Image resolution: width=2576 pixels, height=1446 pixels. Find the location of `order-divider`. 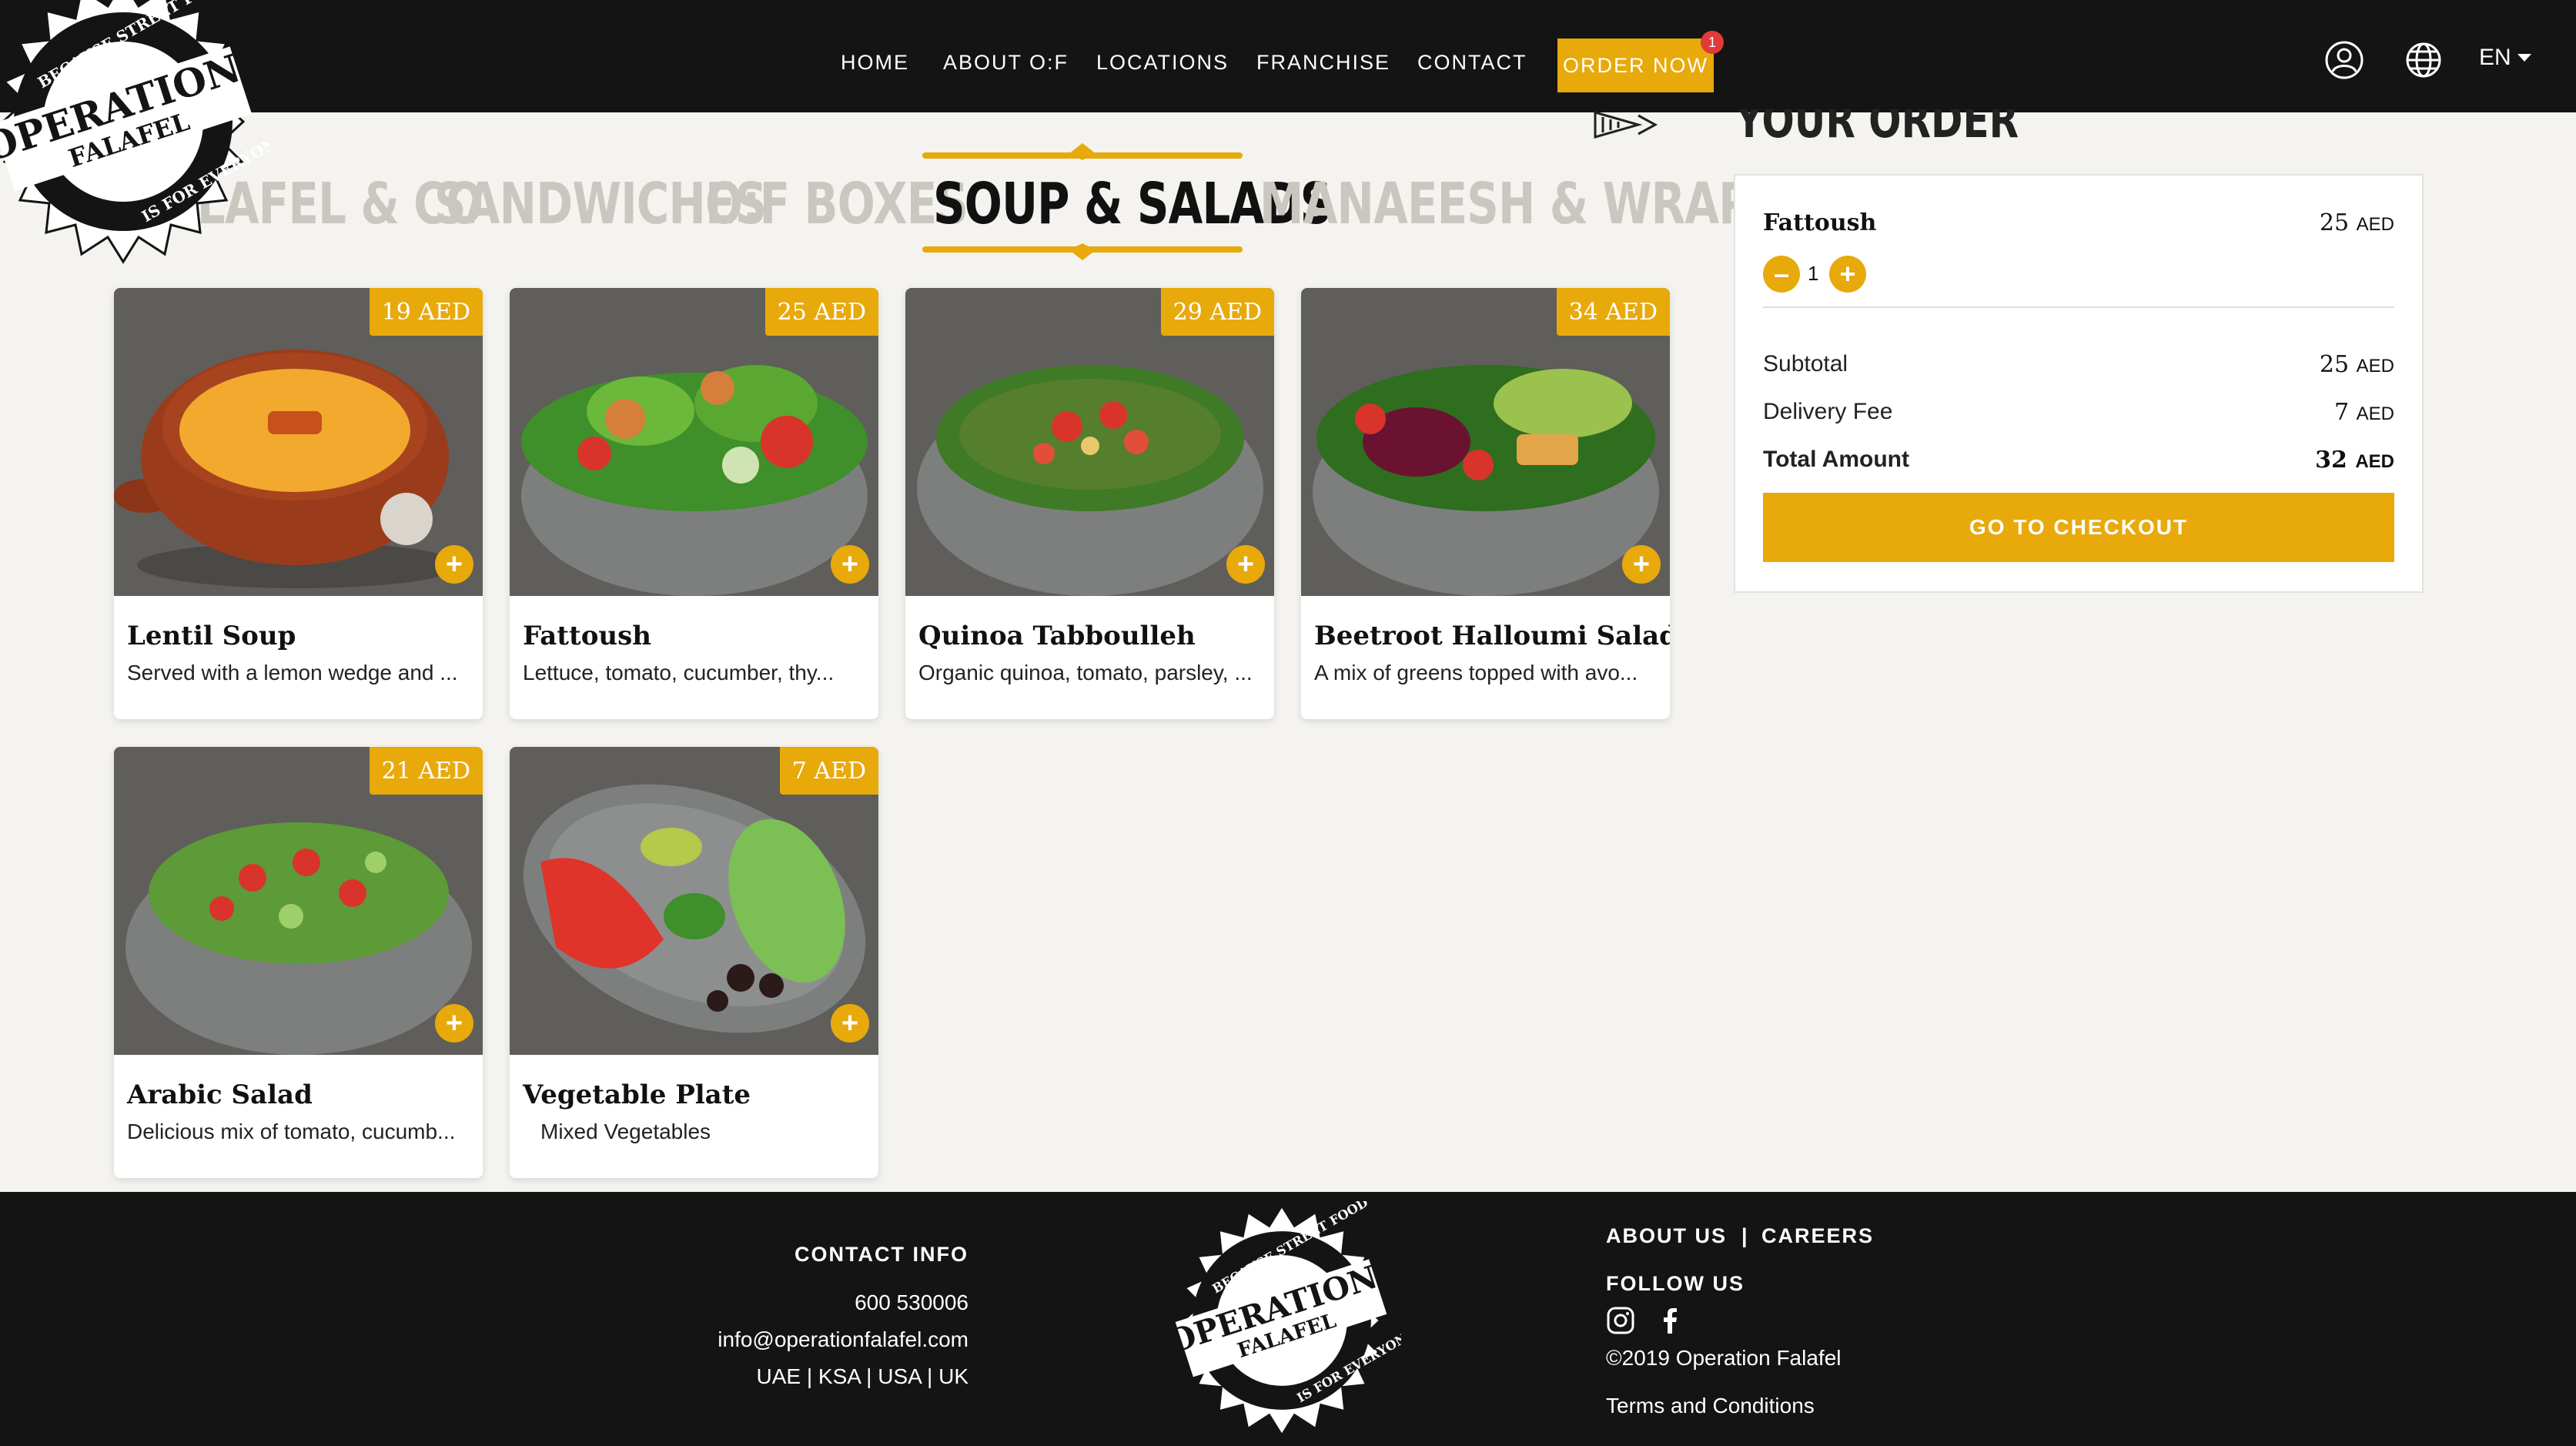

order-divider is located at coordinates (2078, 307).